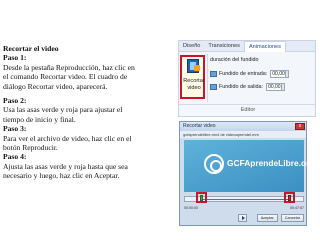  Describe the element at coordinates (246, 199) in the screenshot. I see `timeline-track` at that location.